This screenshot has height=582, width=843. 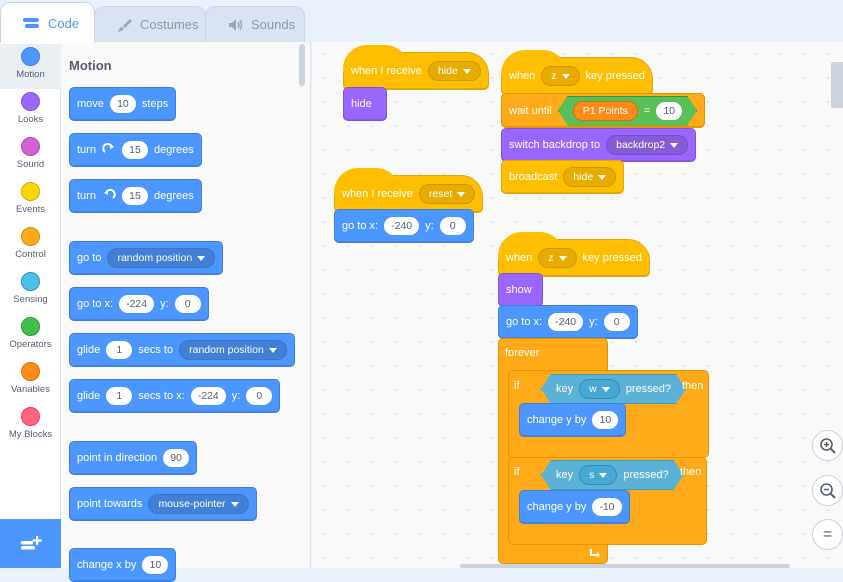 What do you see at coordinates (30, 111) in the screenshot?
I see `category-looks: Looks` at bounding box center [30, 111].